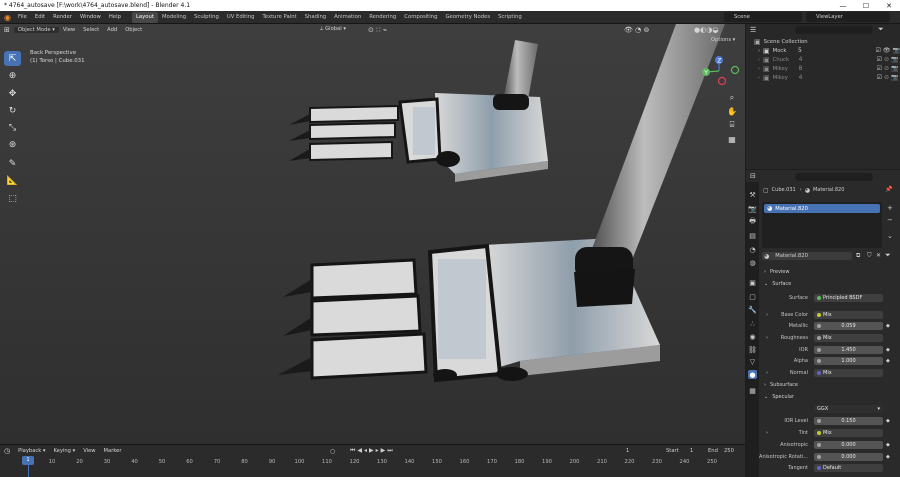 This screenshot has height=477, width=900. Describe the element at coordinates (848, 298) in the screenshot. I see `surface-shader-field: Principled BSDF` at that location.